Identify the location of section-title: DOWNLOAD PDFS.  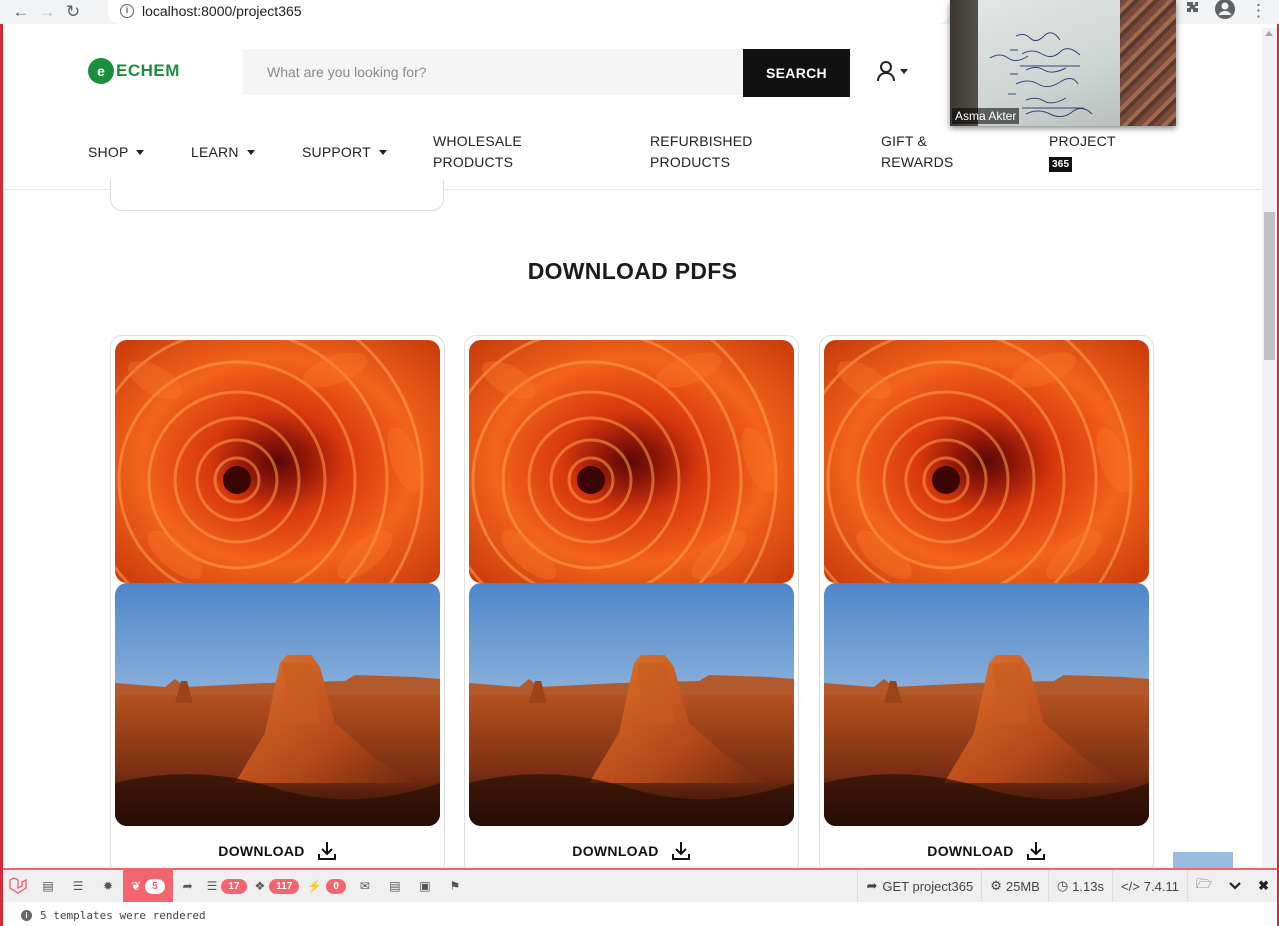
(632, 271).